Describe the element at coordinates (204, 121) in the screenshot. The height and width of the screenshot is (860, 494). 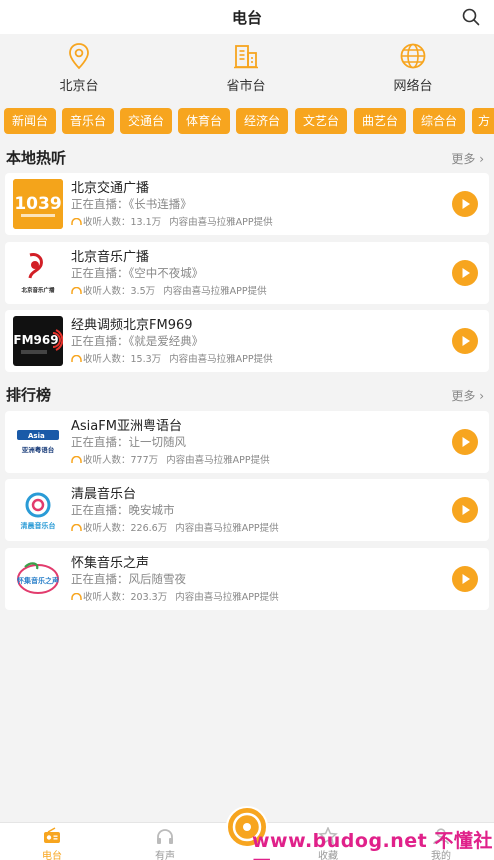
I see `chip-sports: 体育台` at that location.